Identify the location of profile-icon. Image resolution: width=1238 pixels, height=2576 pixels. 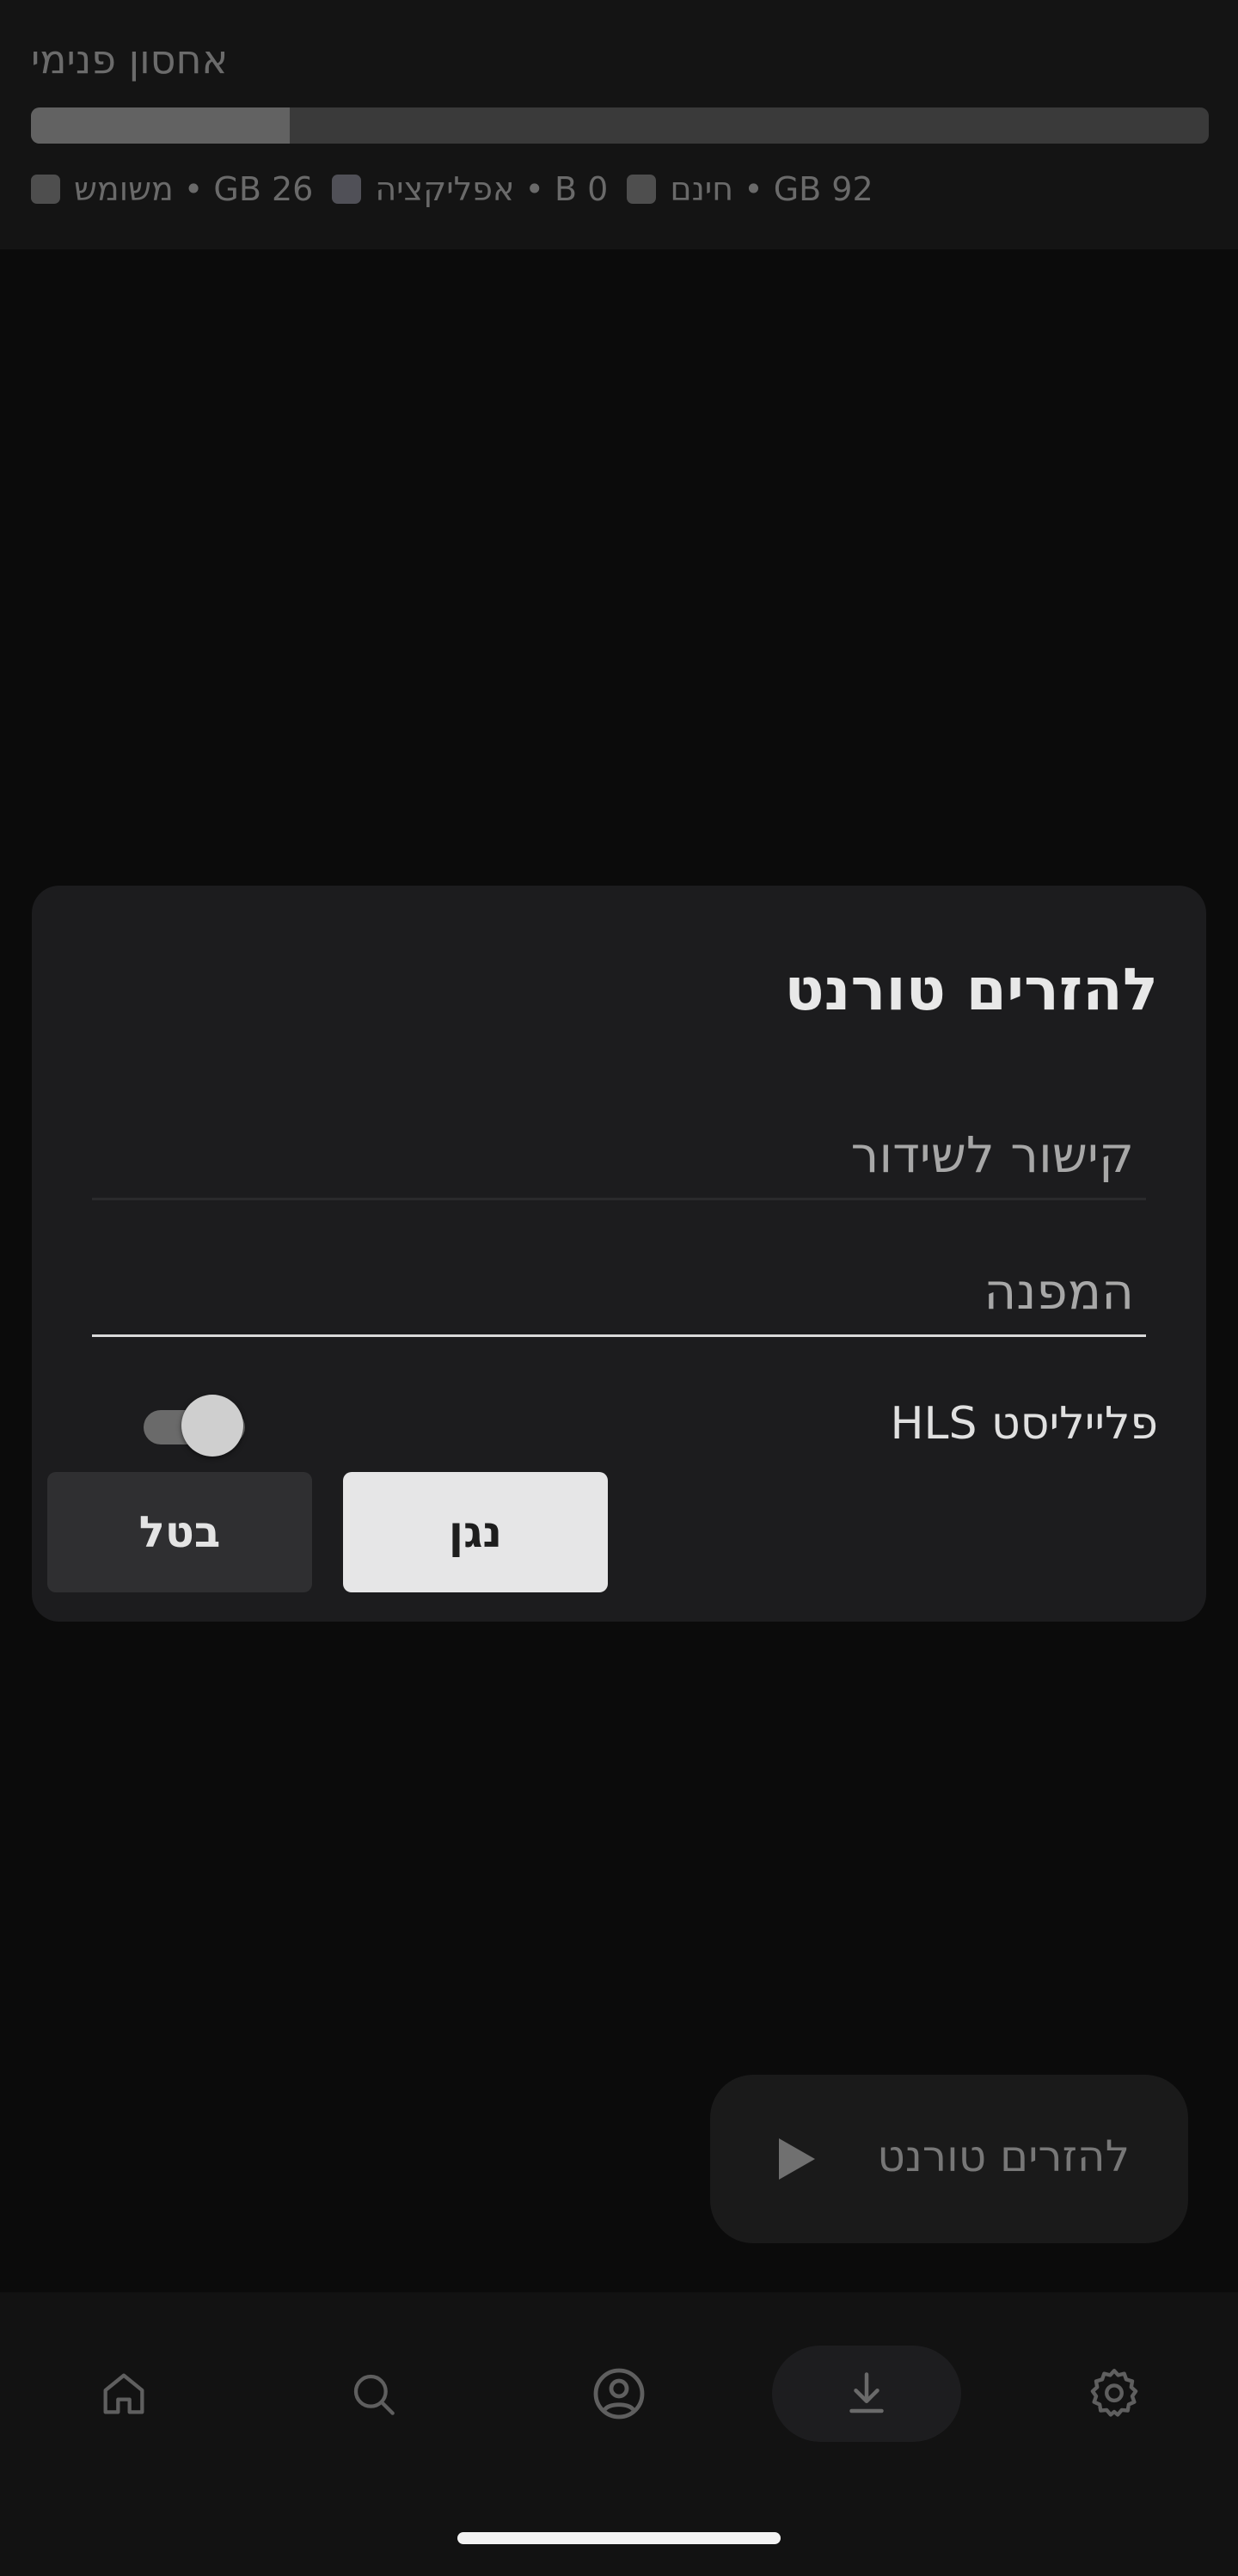
(619, 2394).